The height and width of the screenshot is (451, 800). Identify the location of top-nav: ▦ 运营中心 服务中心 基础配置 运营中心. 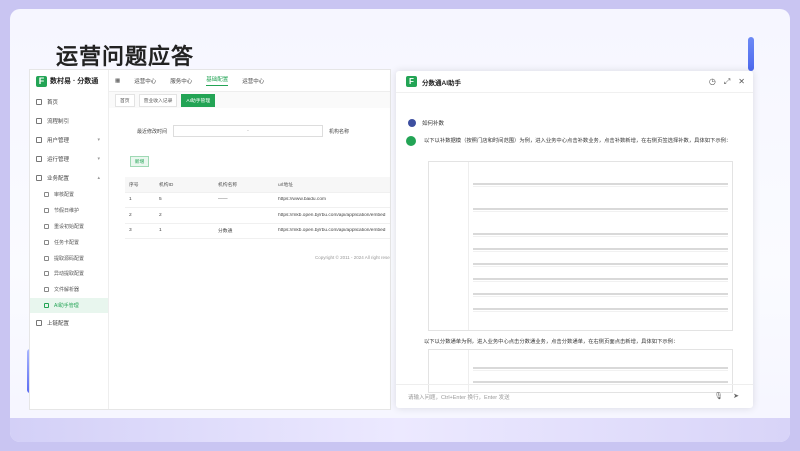
(249, 81).